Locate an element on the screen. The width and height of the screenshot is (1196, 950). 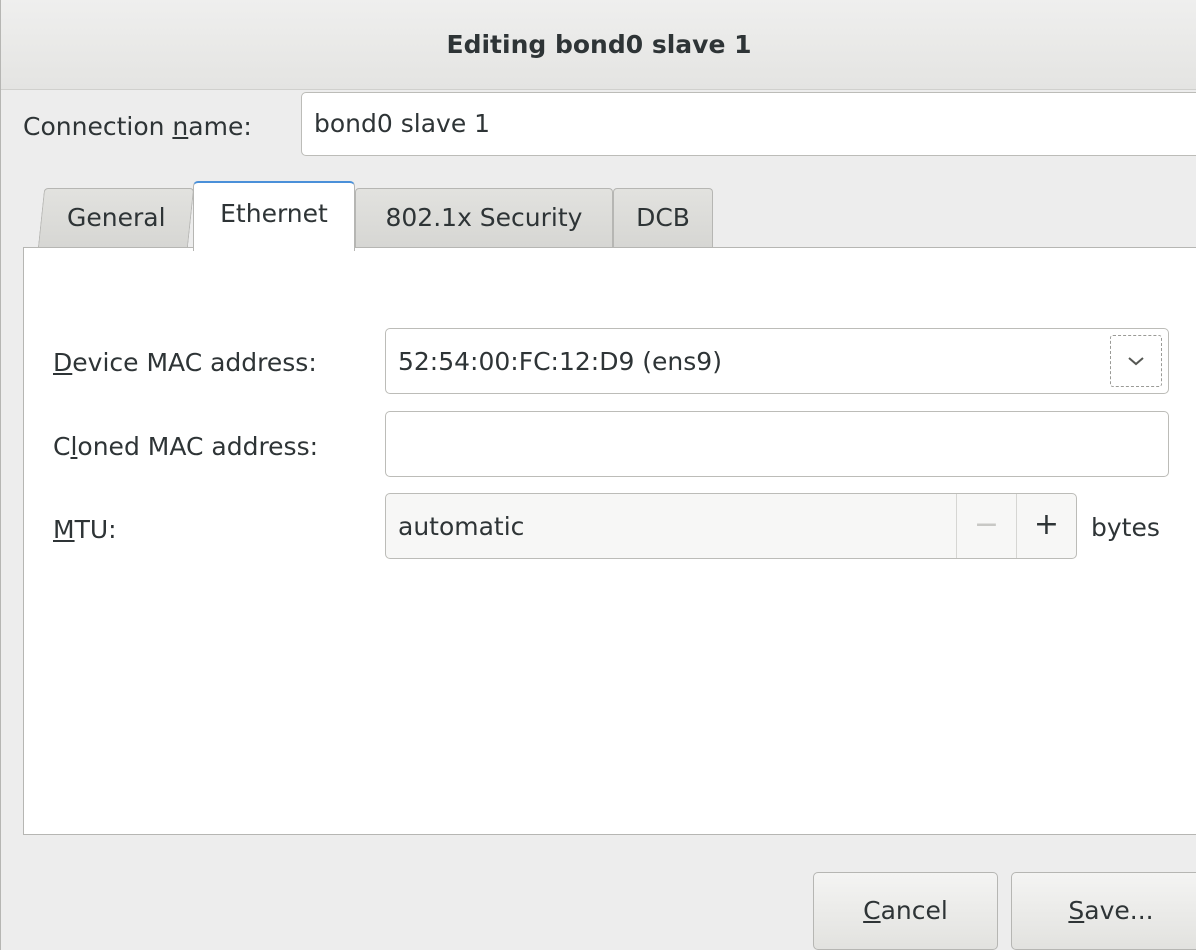
mtu-increment-button: + is located at coordinates (1046, 526).